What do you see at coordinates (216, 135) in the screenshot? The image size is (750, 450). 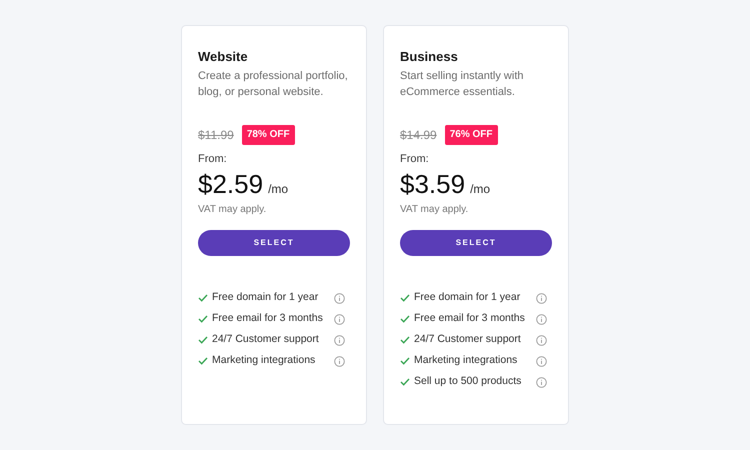 I see `old-price: $11.99` at bounding box center [216, 135].